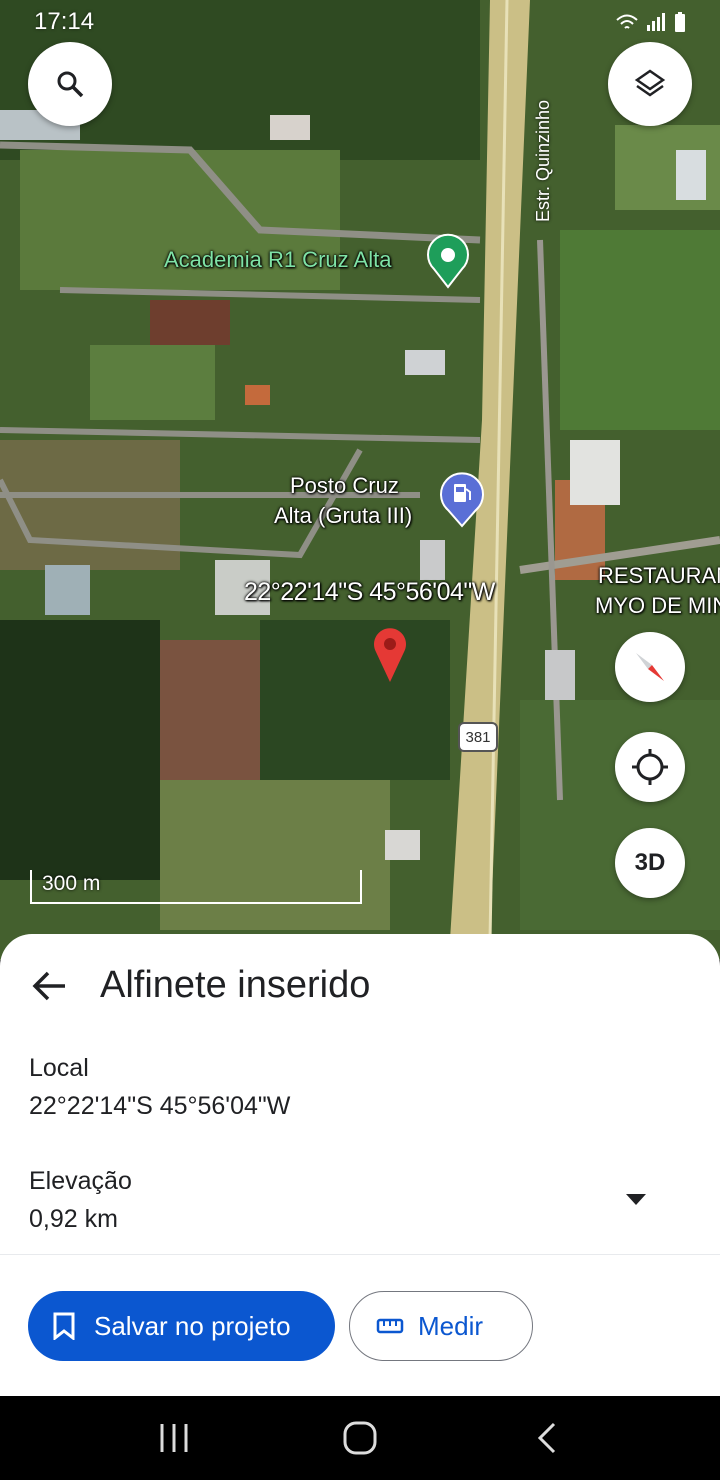  What do you see at coordinates (478, 737) in the screenshot?
I see `route-shield: 381` at bounding box center [478, 737].